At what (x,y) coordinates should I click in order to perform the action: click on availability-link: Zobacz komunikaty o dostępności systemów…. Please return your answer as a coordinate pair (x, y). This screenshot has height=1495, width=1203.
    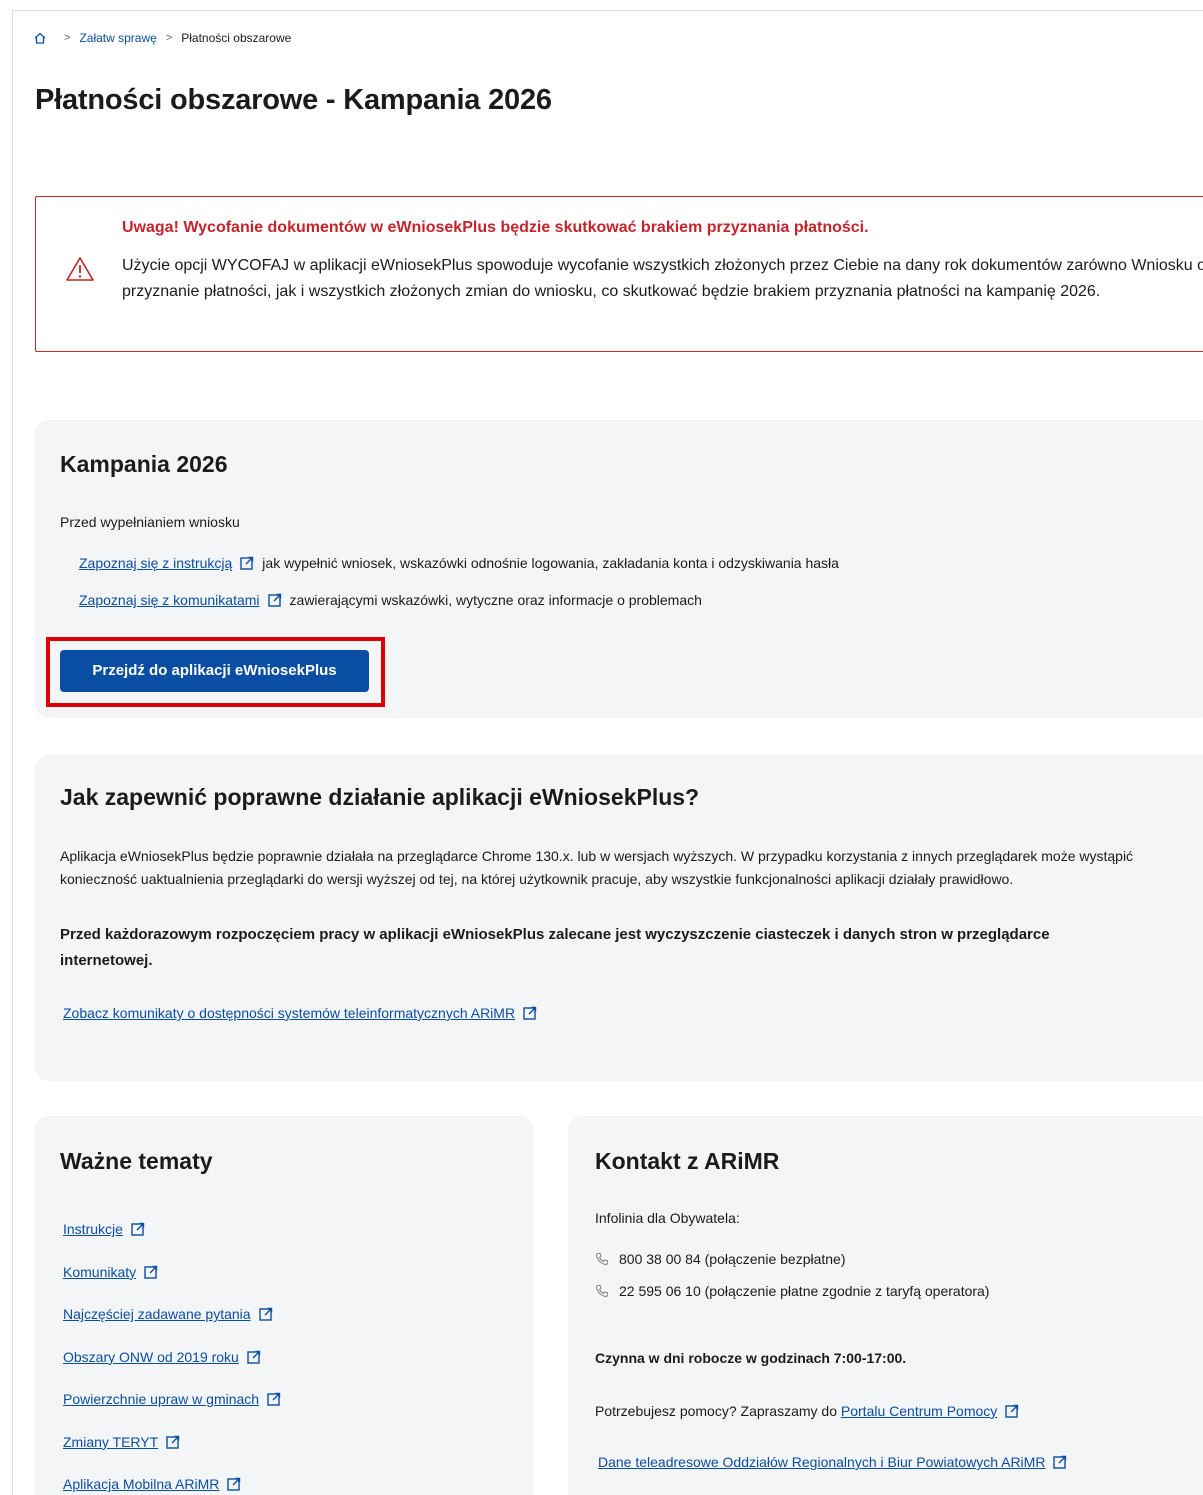
    Looking at the image, I should click on (289, 1013).